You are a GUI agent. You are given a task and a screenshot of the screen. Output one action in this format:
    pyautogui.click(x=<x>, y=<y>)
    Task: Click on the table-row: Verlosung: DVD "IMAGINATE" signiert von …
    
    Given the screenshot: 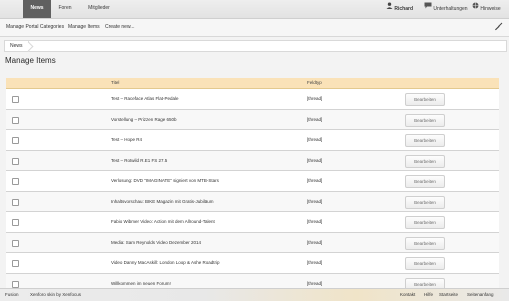 What is the action you would take?
    pyautogui.click(x=252, y=181)
    